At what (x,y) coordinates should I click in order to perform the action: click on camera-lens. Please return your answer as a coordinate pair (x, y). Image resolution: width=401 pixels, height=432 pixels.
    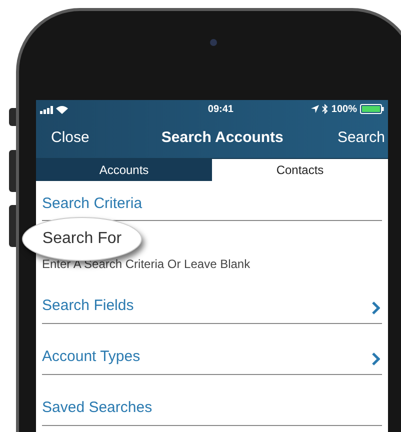
    Looking at the image, I should click on (213, 42).